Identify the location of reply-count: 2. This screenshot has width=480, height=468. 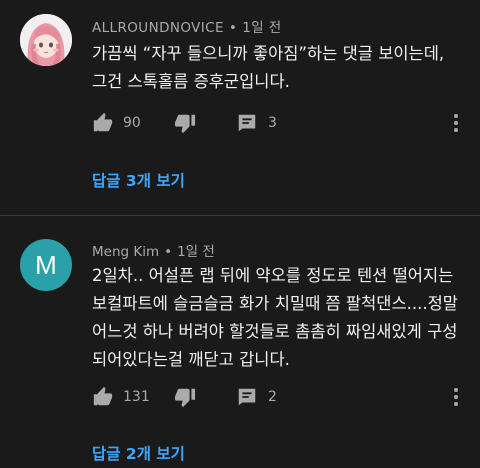
(272, 397).